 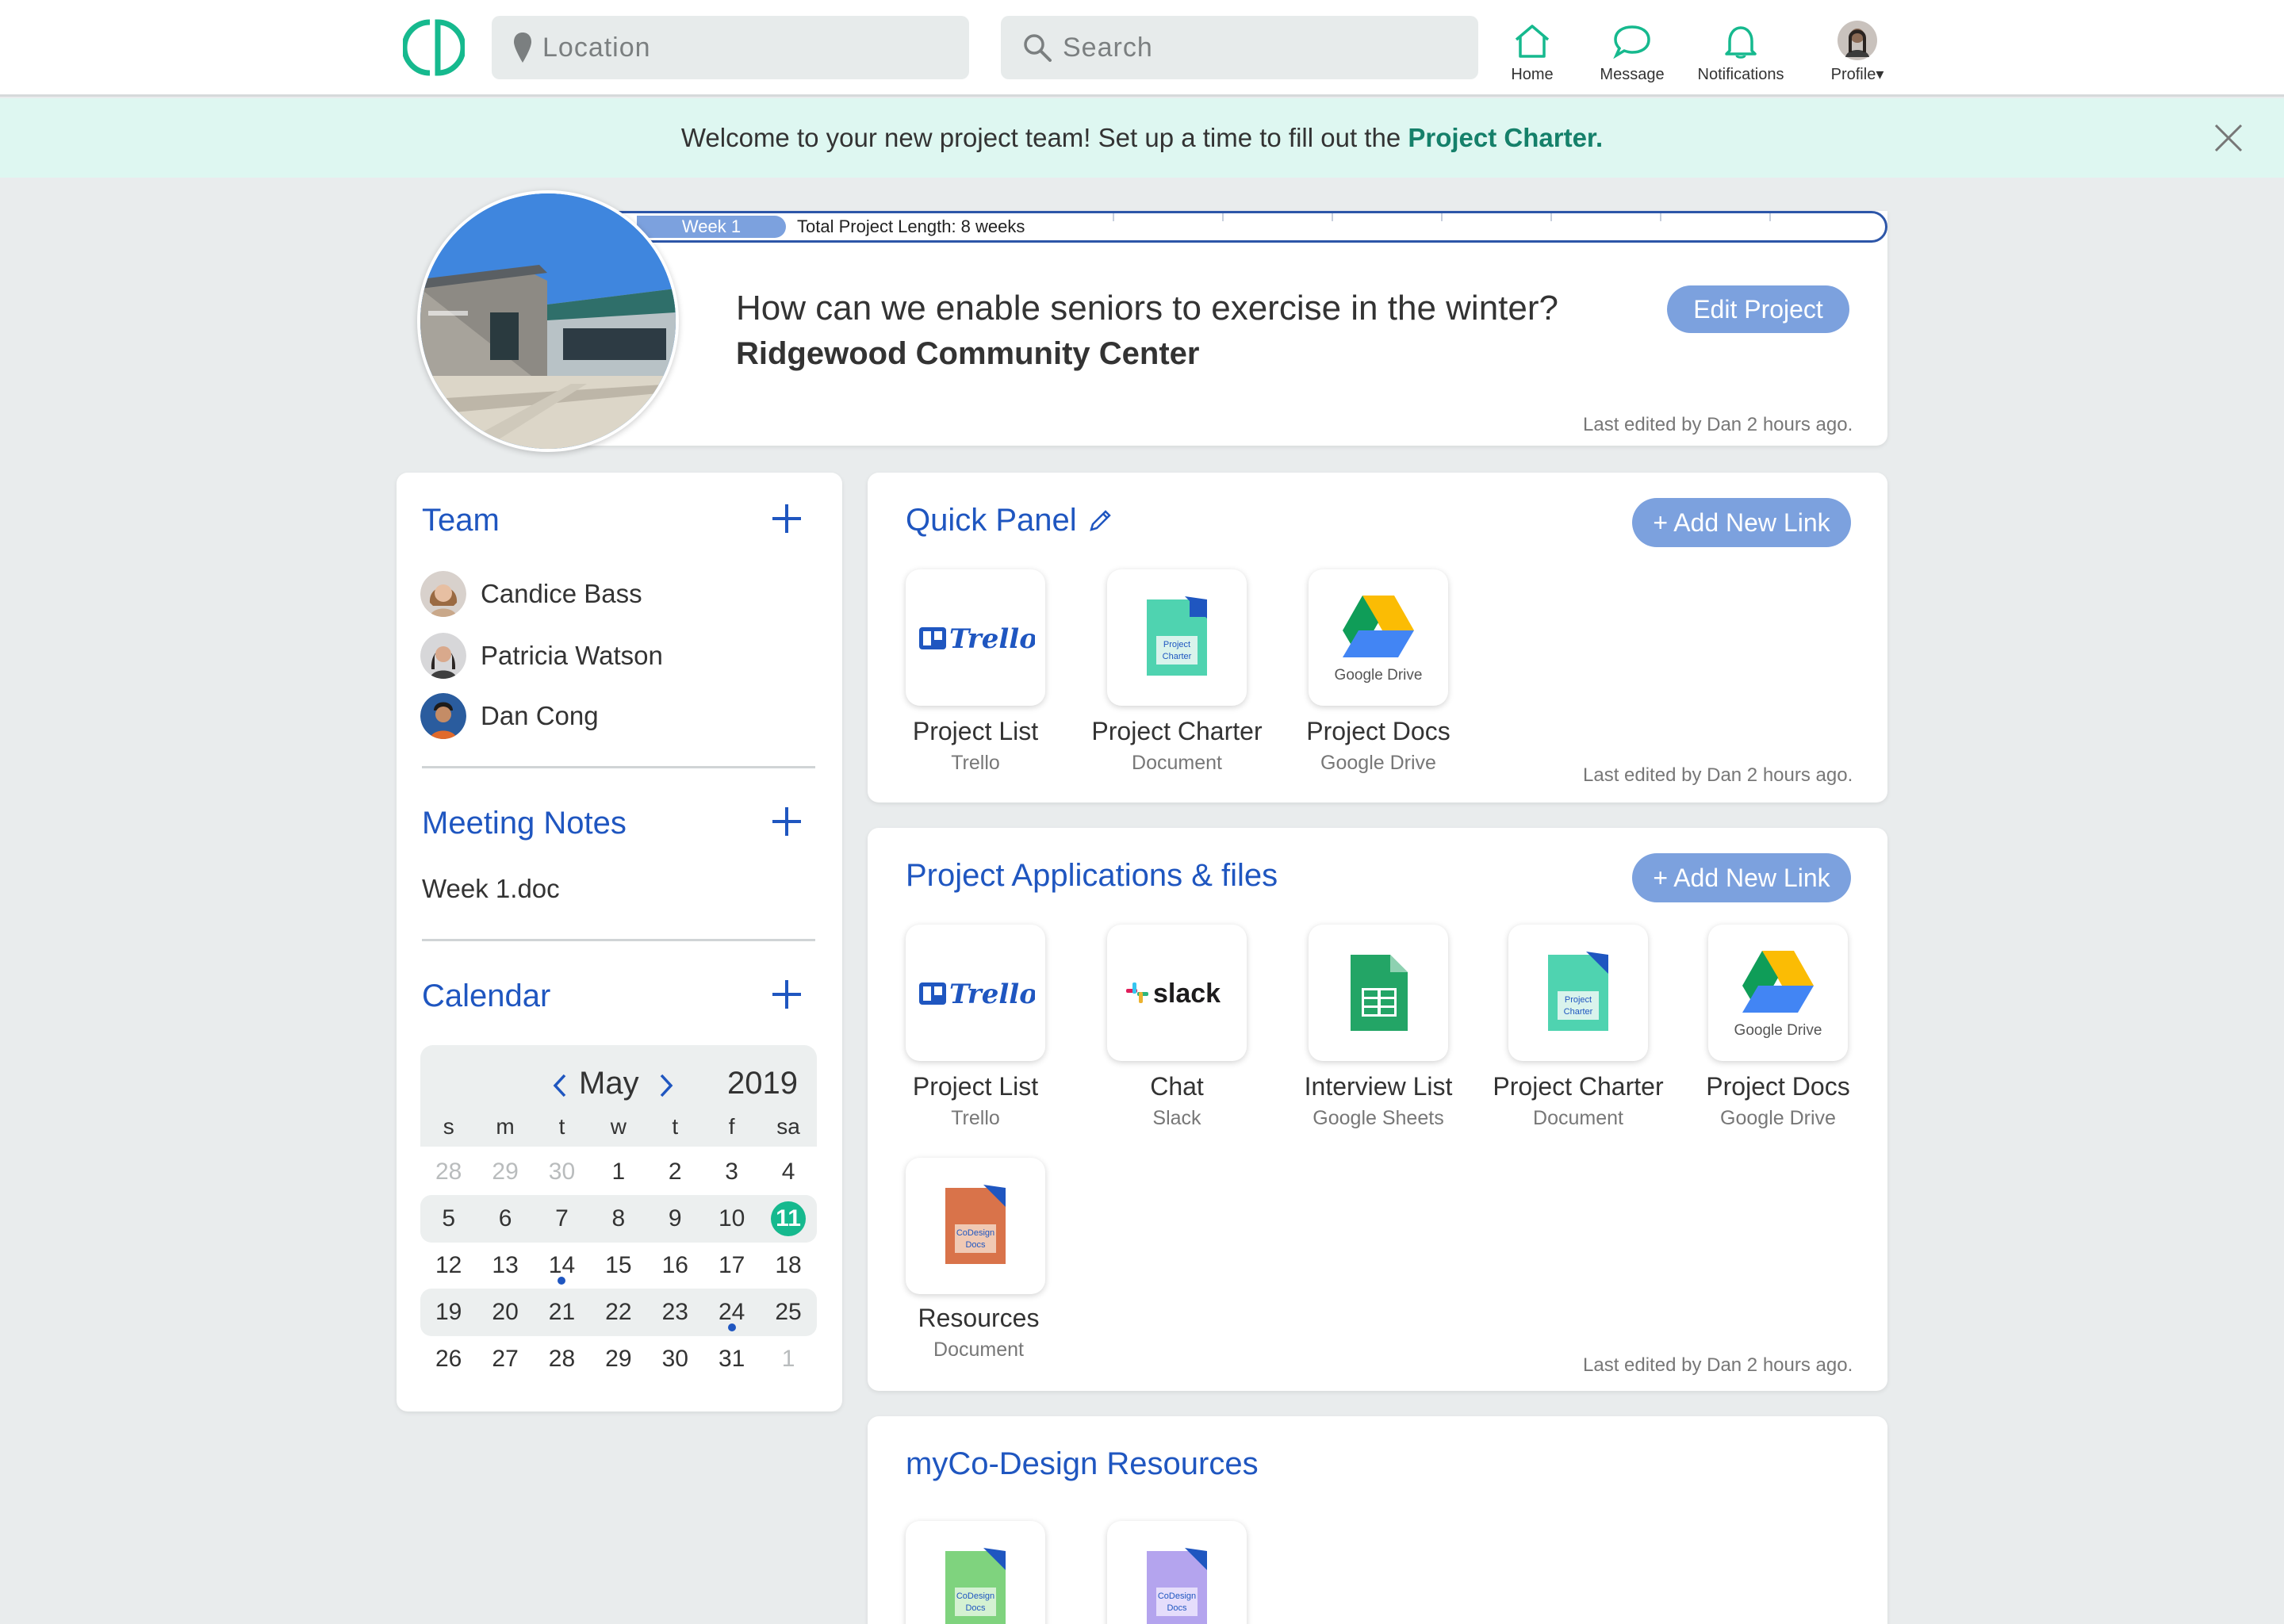 I want to click on nav-profile: Profile▾, so click(x=1857, y=52).